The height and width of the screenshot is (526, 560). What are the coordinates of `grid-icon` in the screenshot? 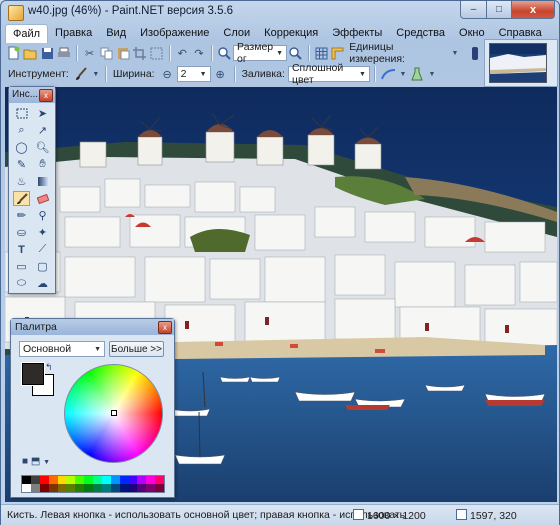 It's located at (321, 53).